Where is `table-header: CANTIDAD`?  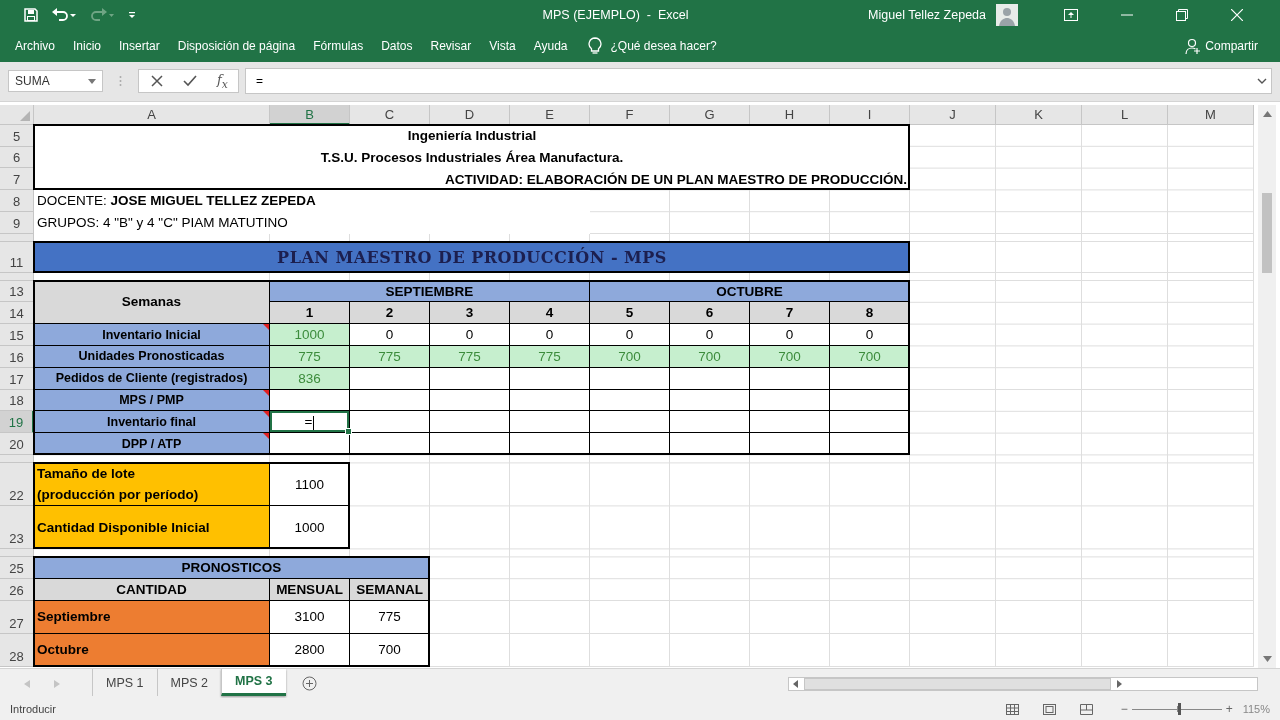 table-header: CANTIDAD is located at coordinates (152, 589).